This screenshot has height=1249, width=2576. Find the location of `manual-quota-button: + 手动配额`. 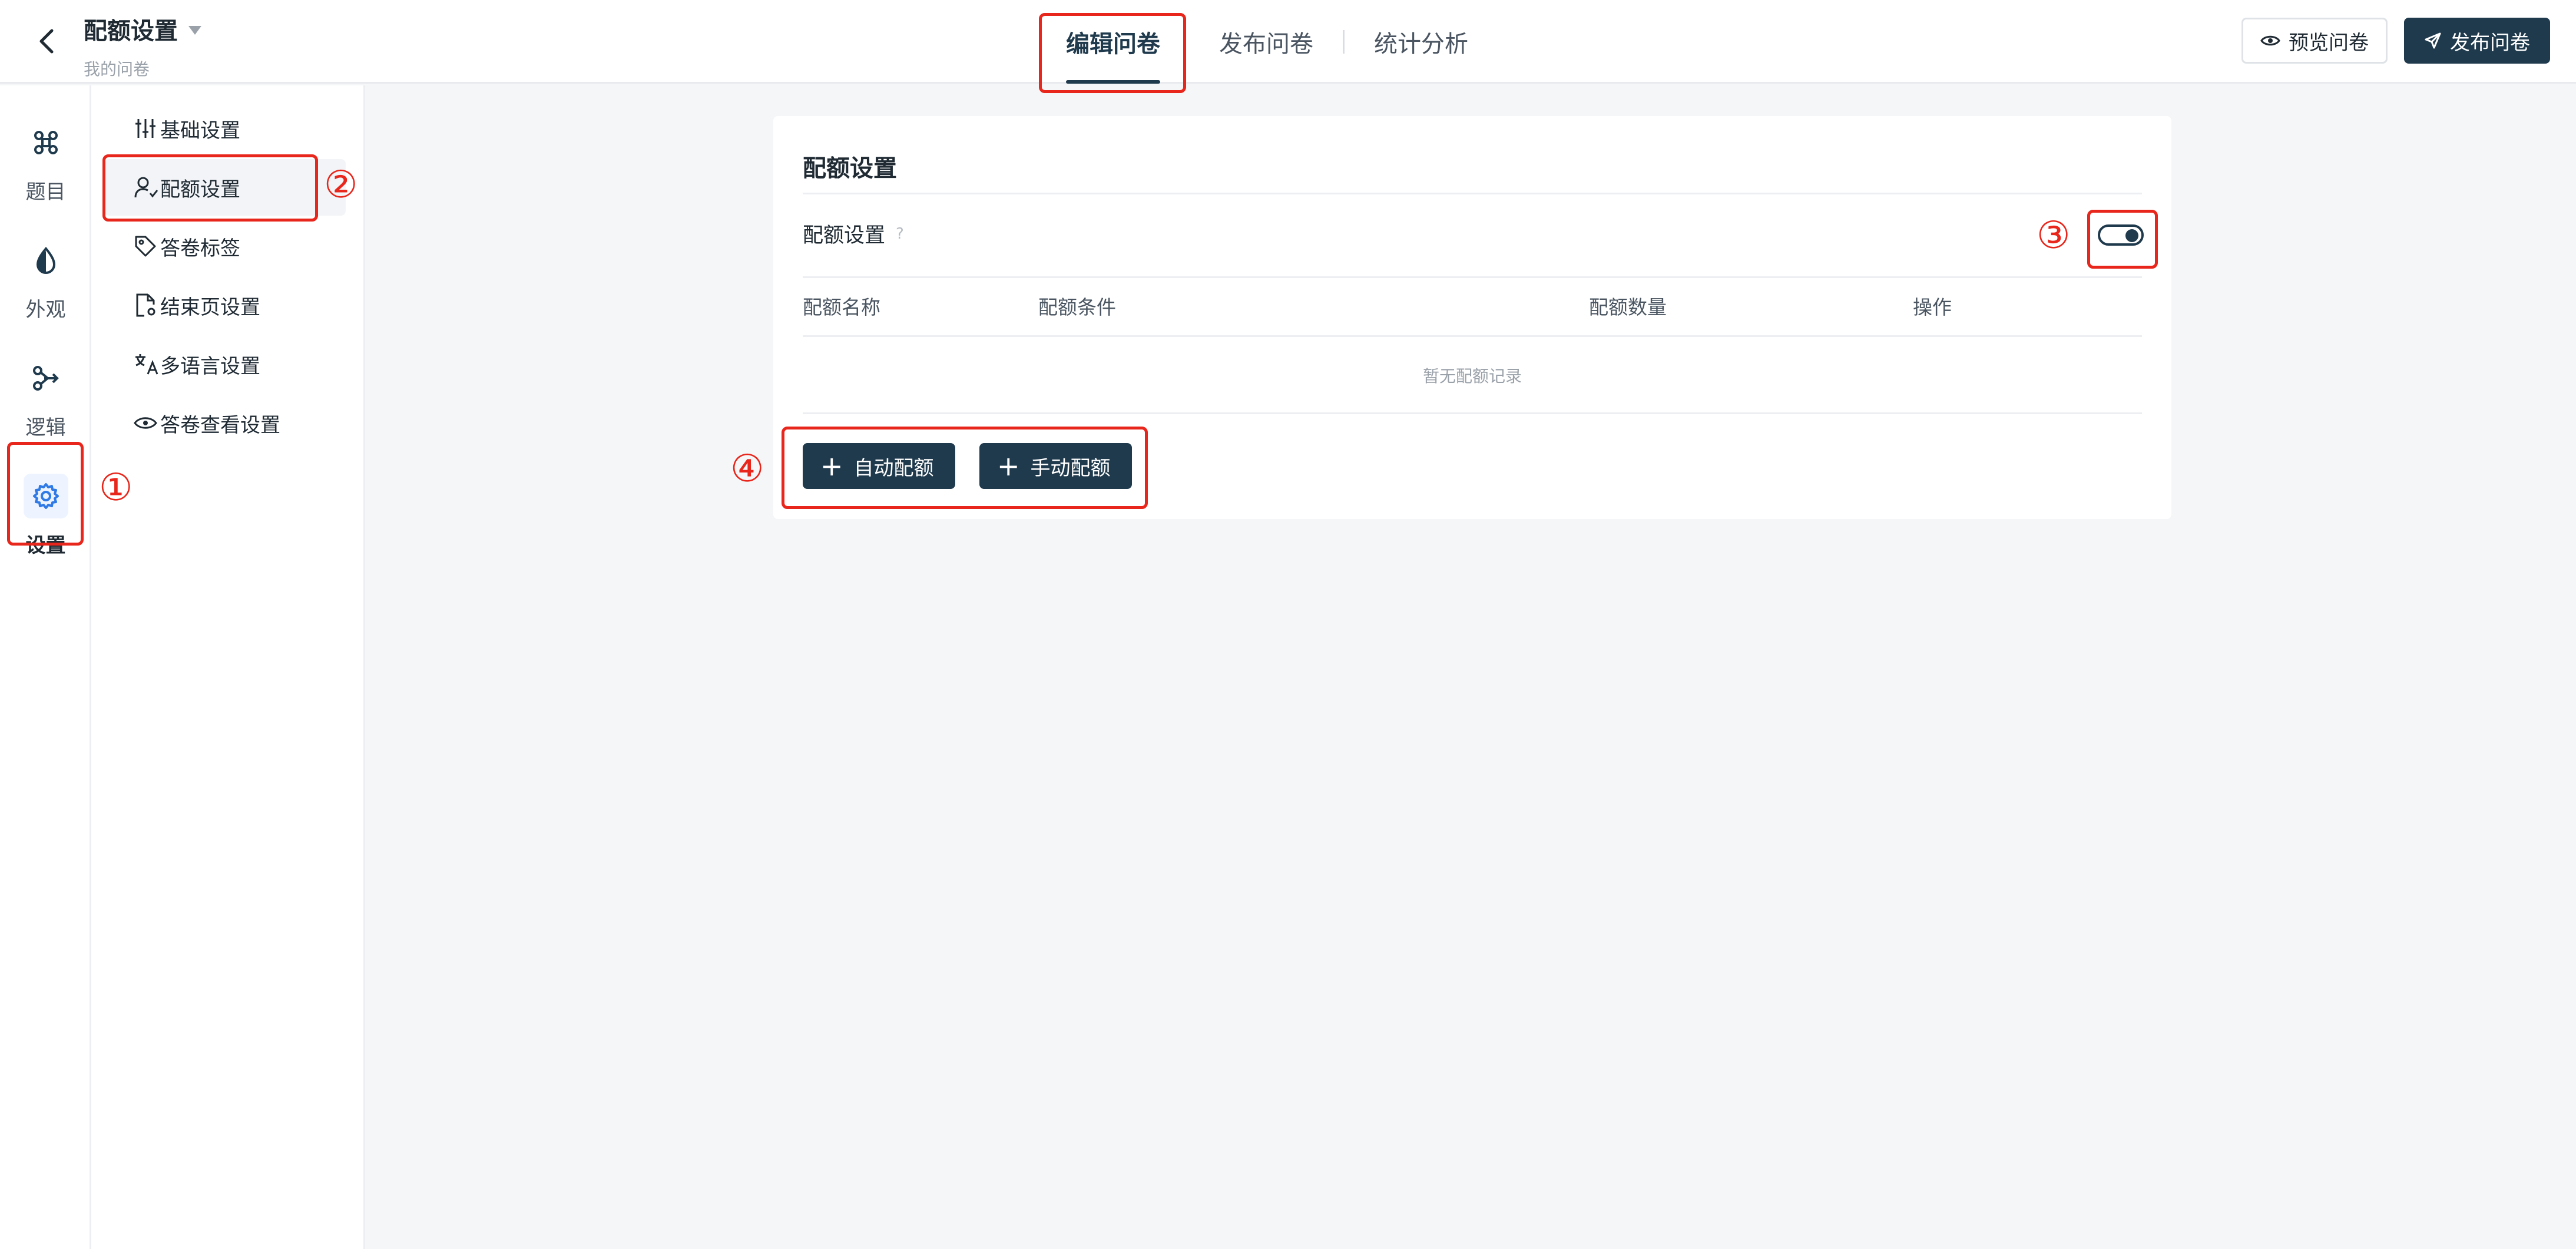

manual-quota-button: + 手动配额 is located at coordinates (1055, 466).